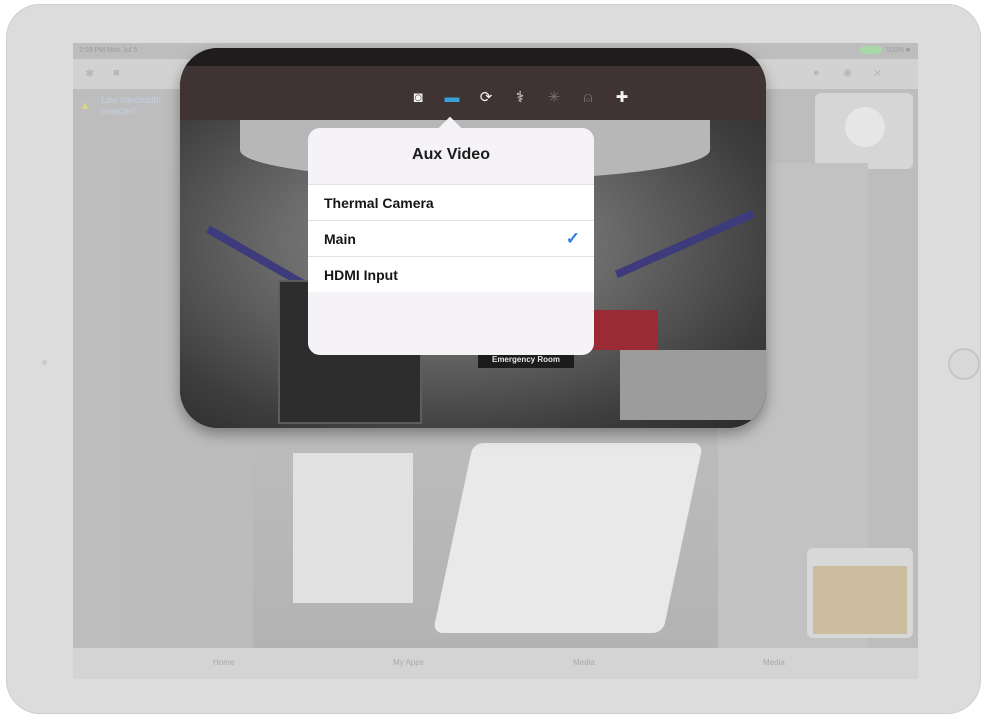 The image size is (987, 719). What do you see at coordinates (964, 364) in the screenshot?
I see `home-button` at bounding box center [964, 364].